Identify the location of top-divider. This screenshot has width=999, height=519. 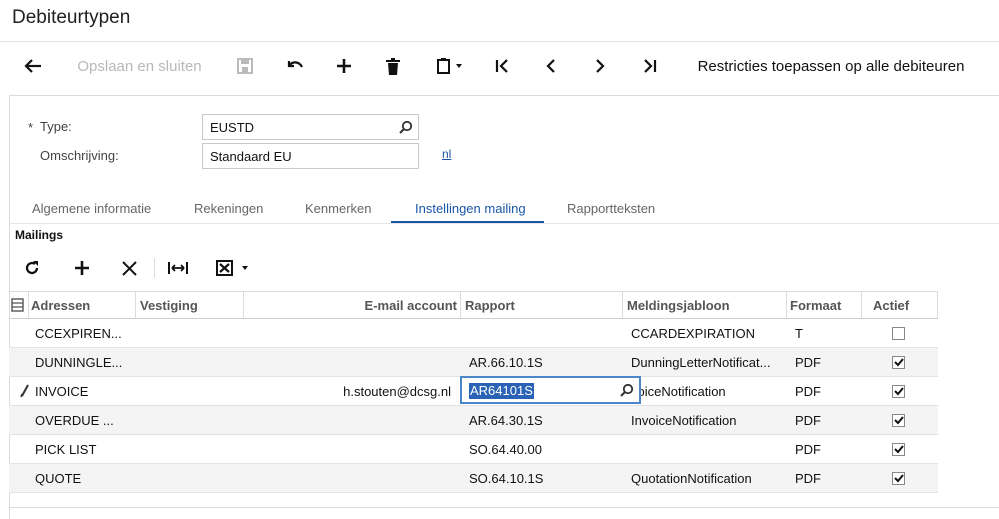
(499, 41).